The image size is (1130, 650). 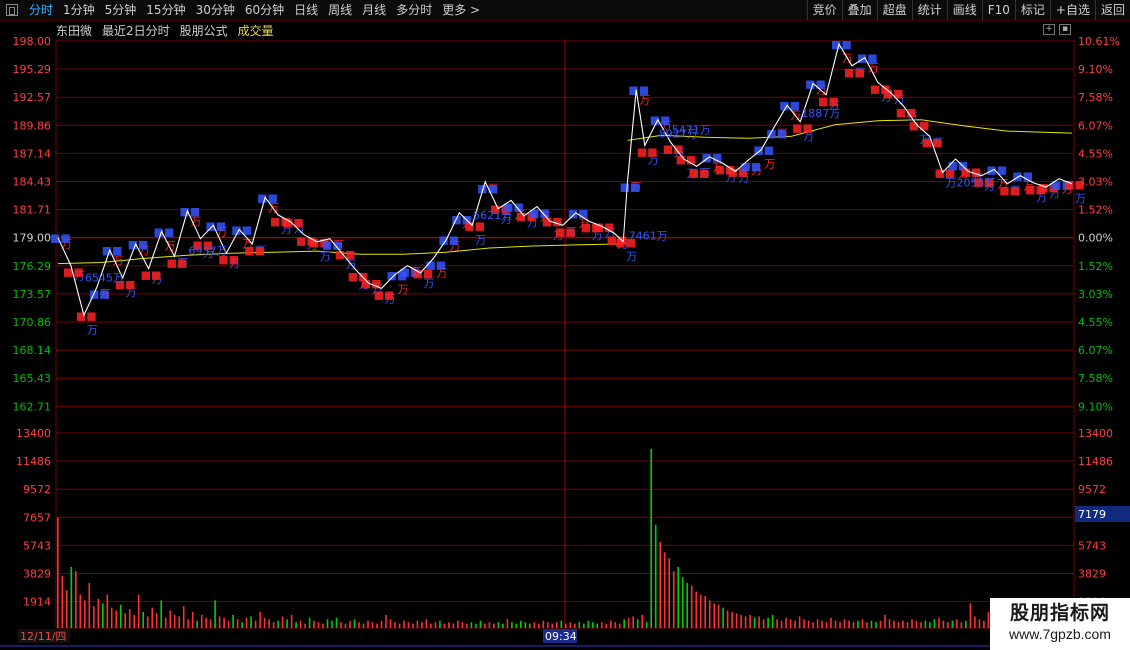 What do you see at coordinates (43, 636) in the screenshot?
I see `date-label-day1: 12/11/四` at bounding box center [43, 636].